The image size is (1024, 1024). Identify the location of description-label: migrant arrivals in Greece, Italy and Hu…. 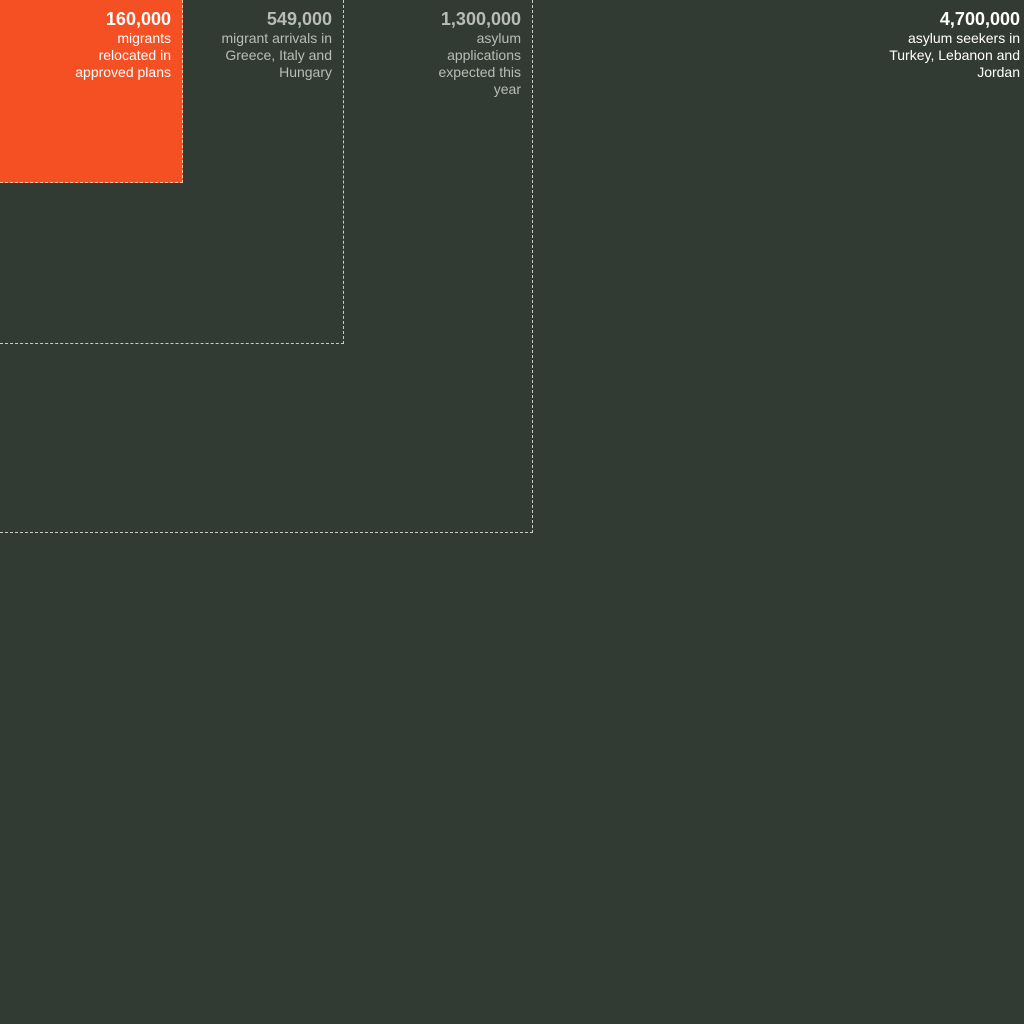
(276, 55).